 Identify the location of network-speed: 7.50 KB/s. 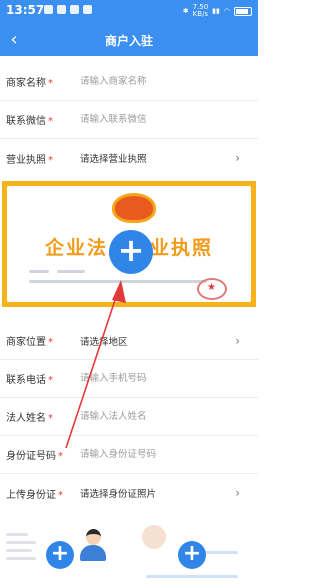
(200, 10).